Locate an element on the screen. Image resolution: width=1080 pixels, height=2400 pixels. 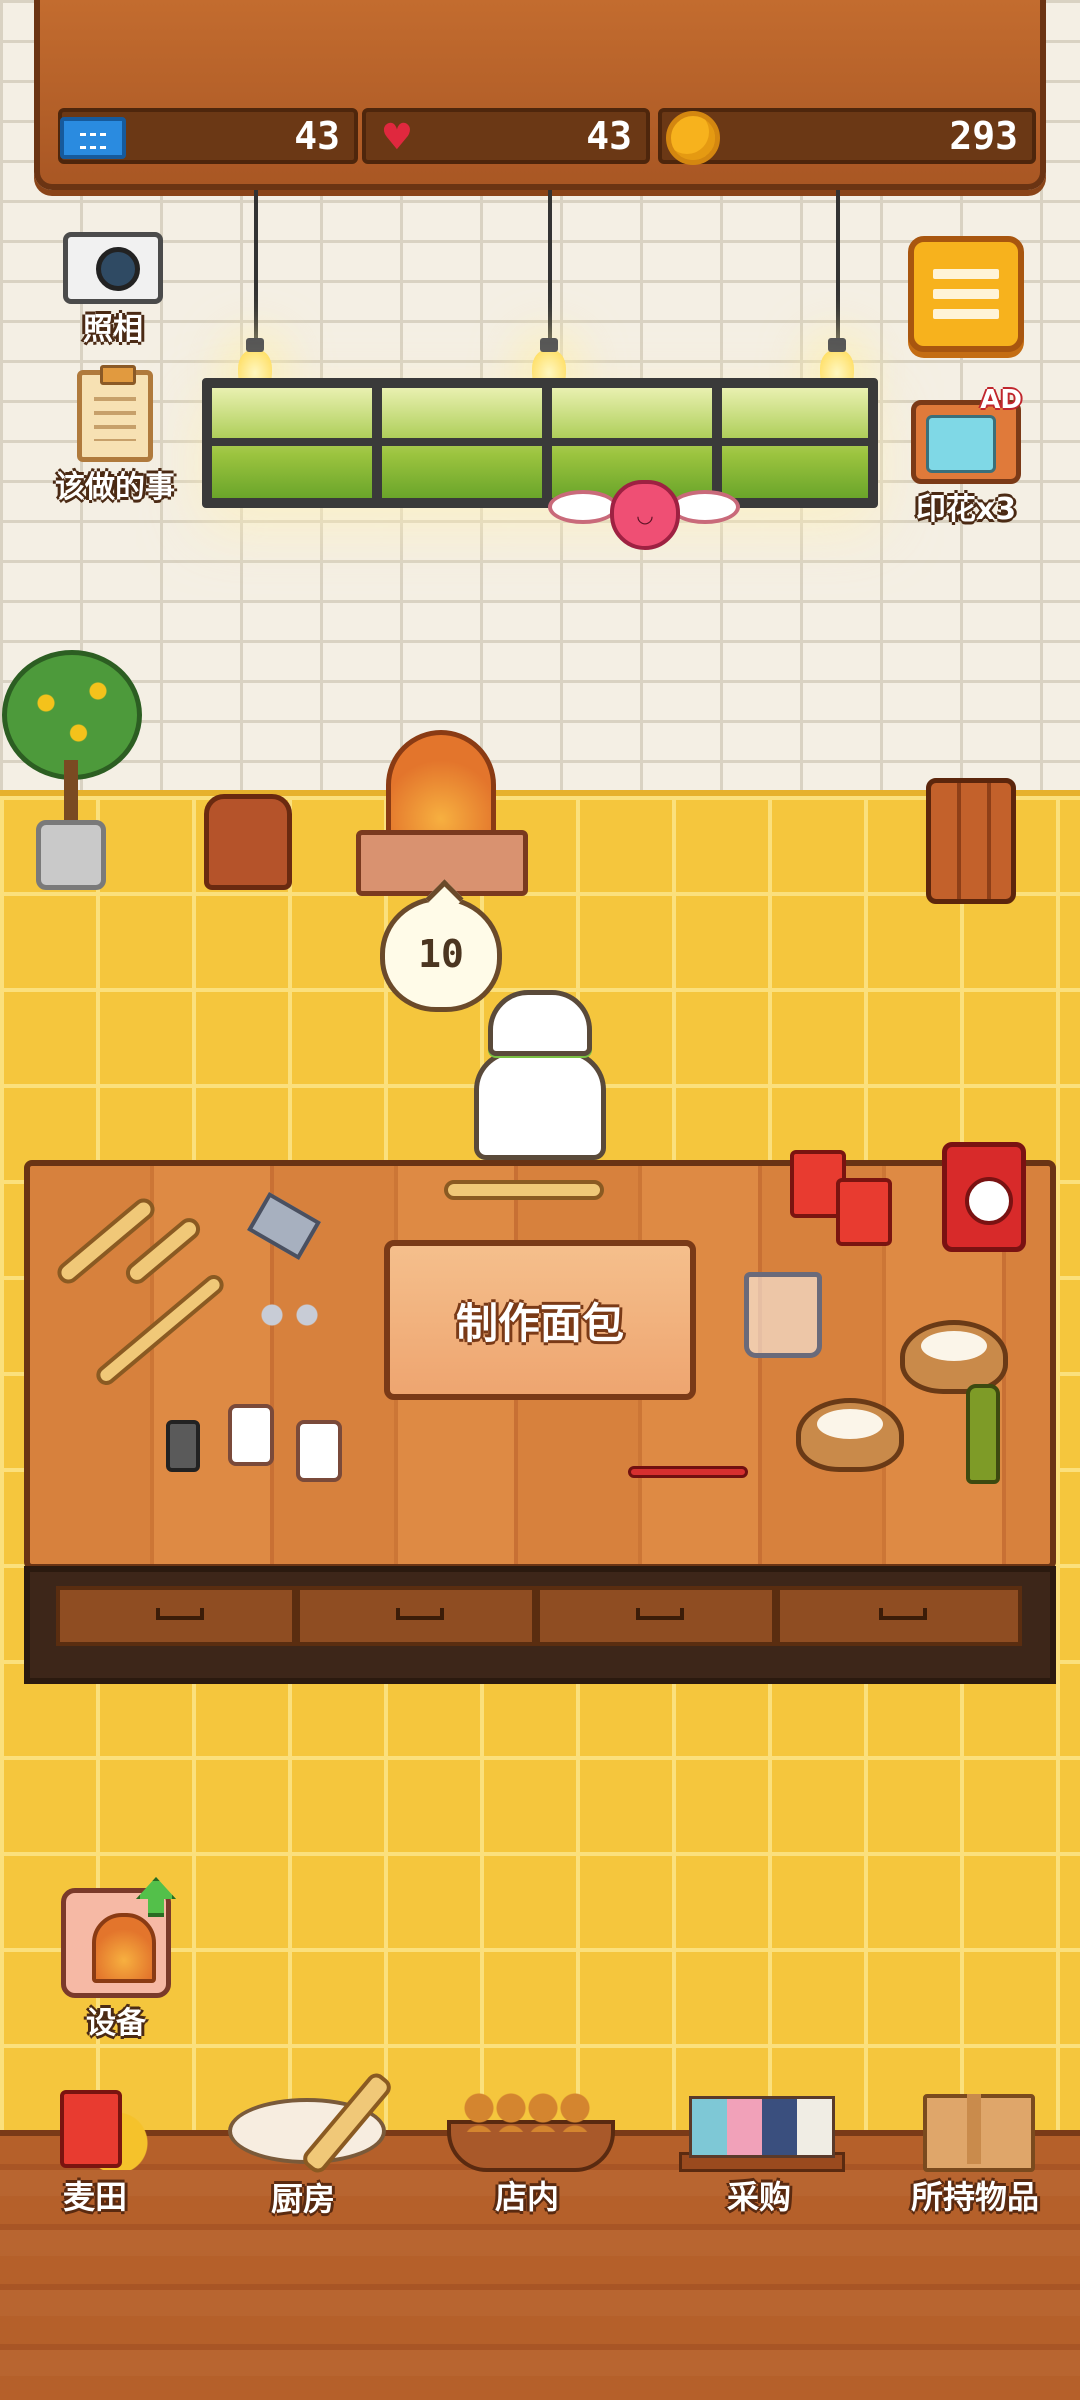
bottom-nav: 麦田 厨房 店内 采购 所持物品 is located at coordinates (540, 2155).